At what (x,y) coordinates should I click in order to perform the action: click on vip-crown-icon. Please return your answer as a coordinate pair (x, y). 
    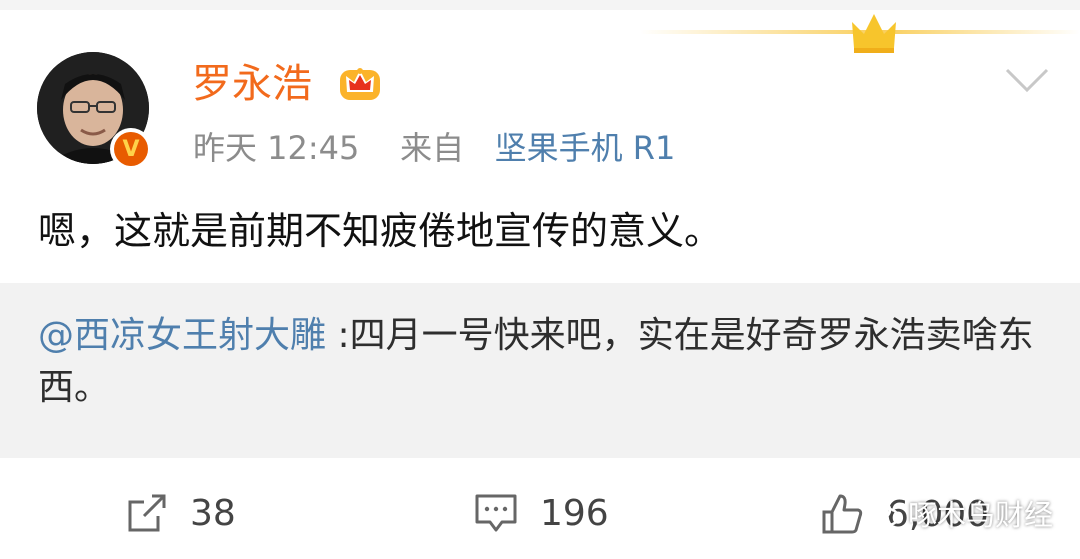
    Looking at the image, I should click on (360, 84).